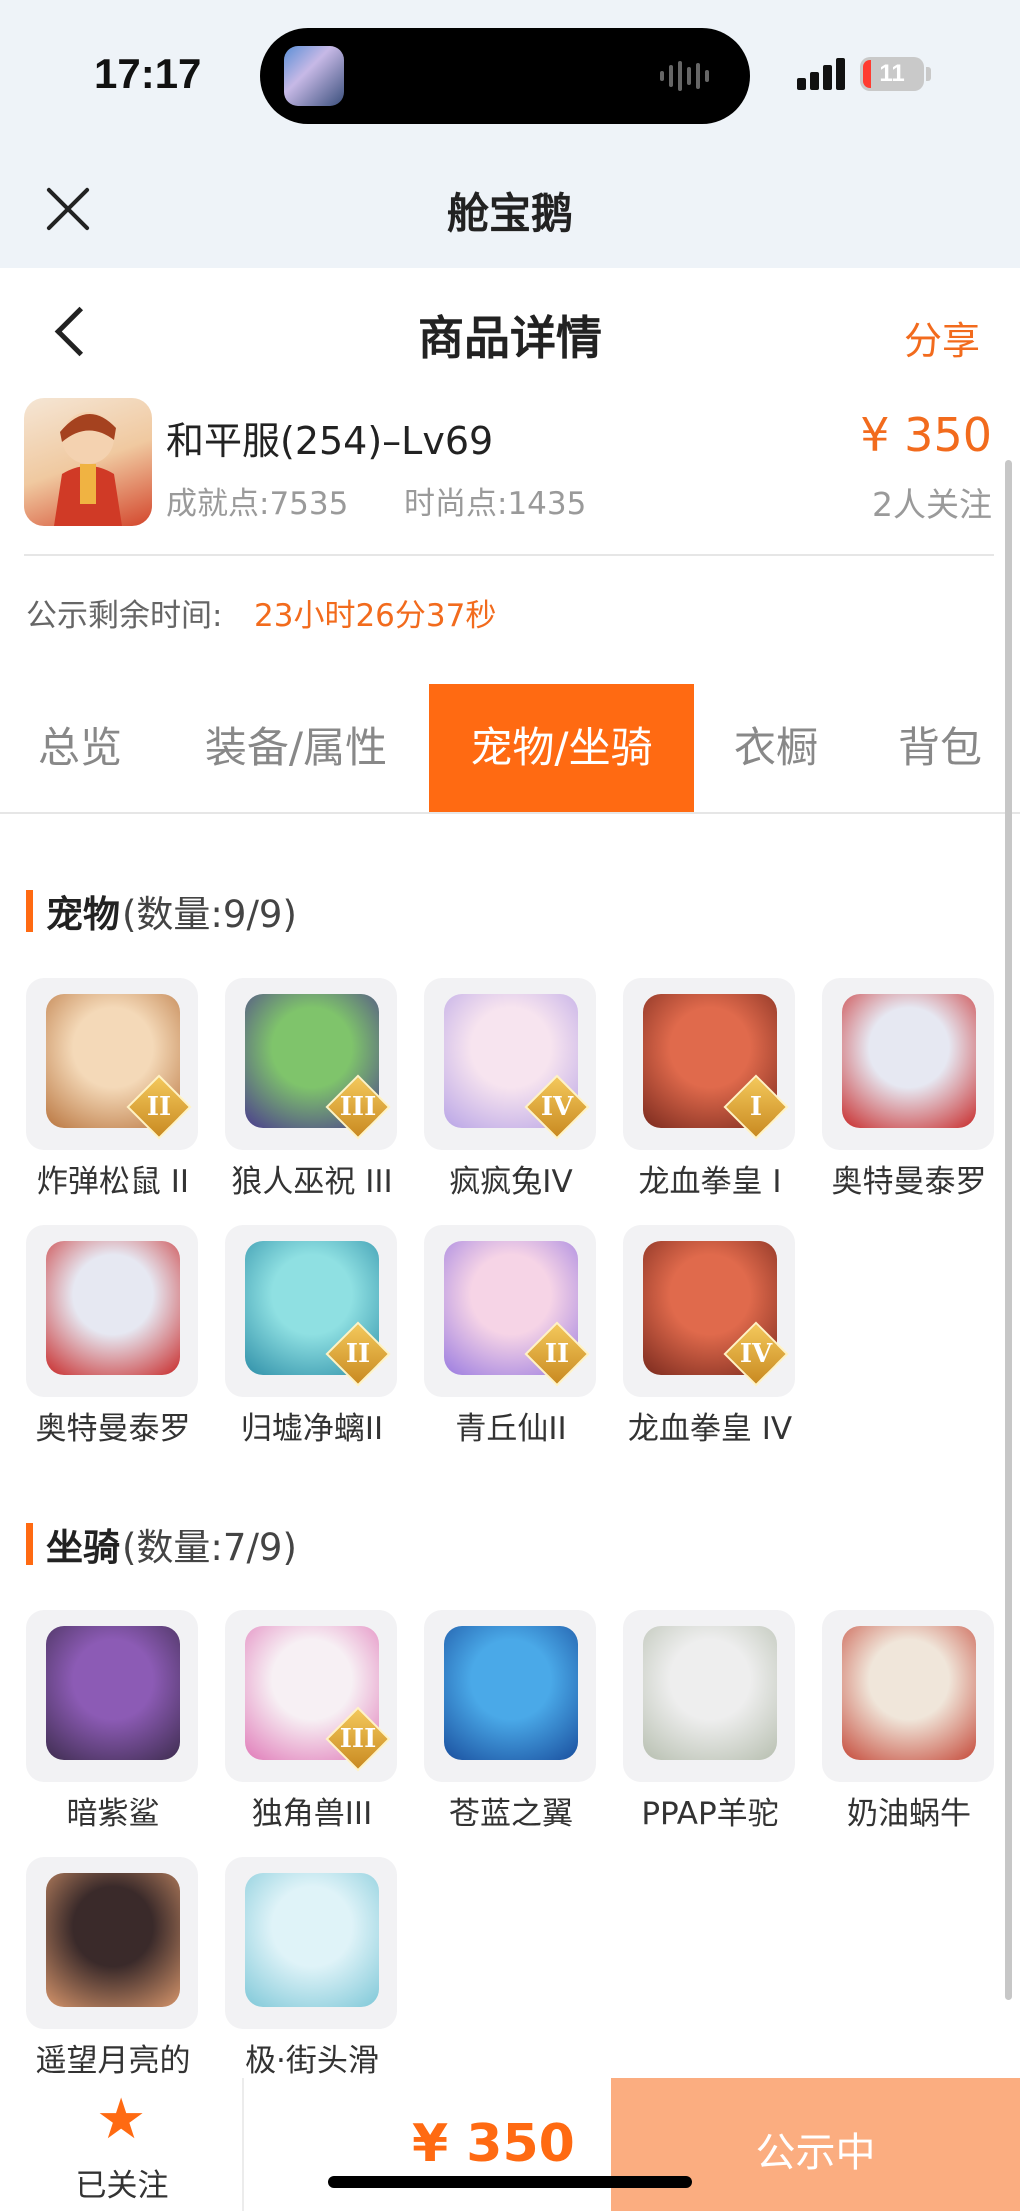 The width and height of the screenshot is (1020, 2211). Describe the element at coordinates (312, 1182) in the screenshot. I see `item-name: 狼人巫祝 III` at that location.